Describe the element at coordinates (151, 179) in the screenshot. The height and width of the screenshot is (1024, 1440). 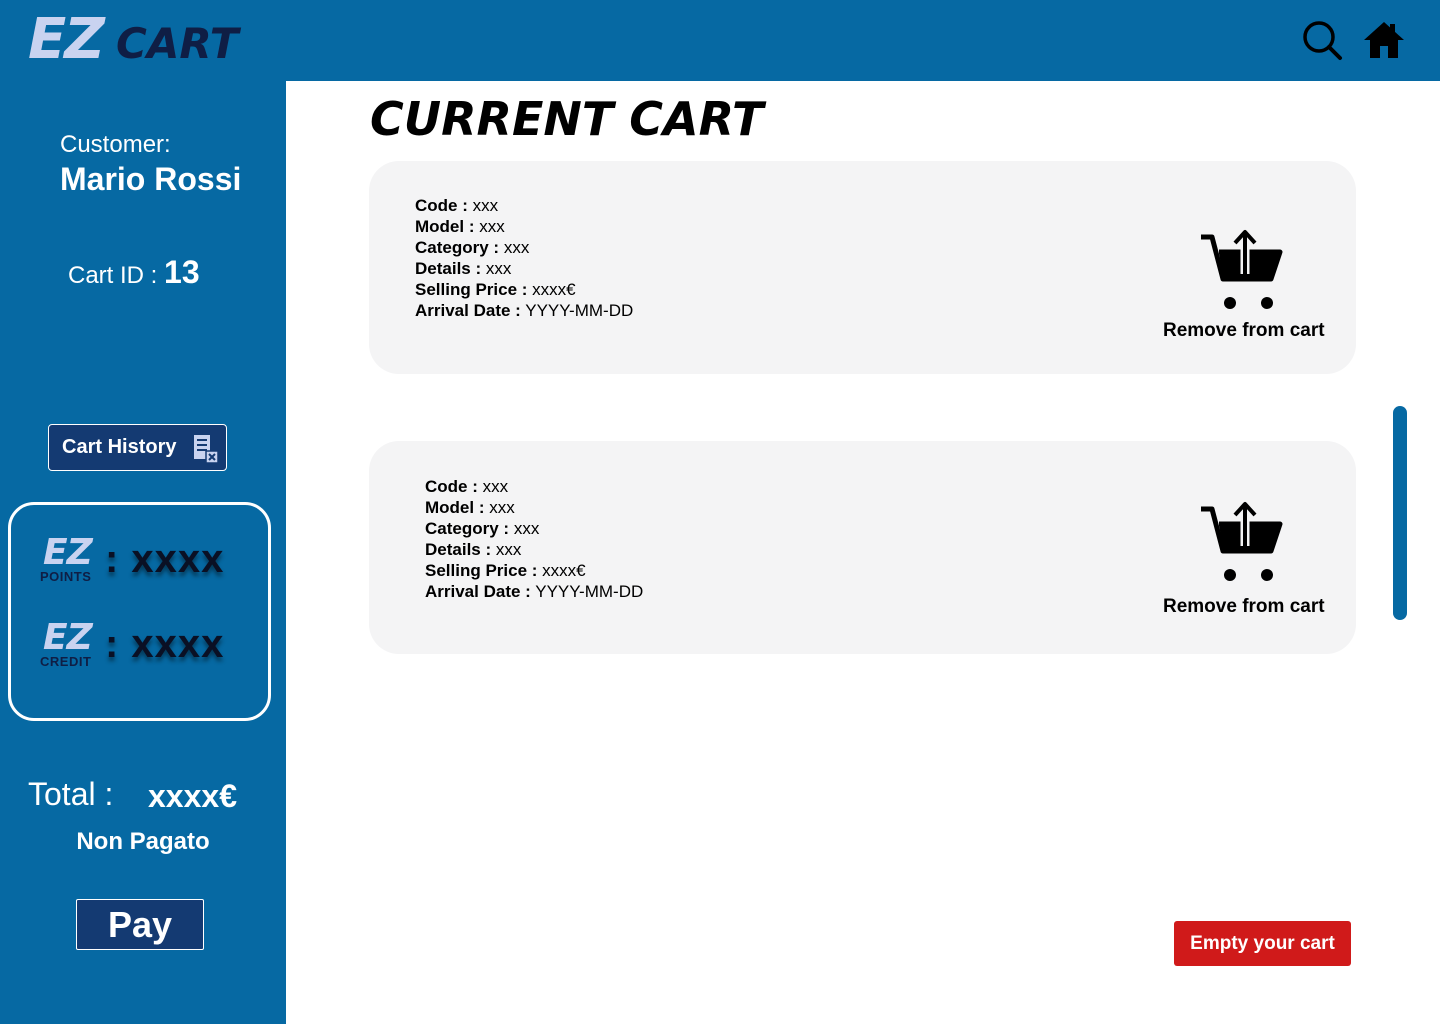
I see `customer-name: Mario Rossi` at that location.